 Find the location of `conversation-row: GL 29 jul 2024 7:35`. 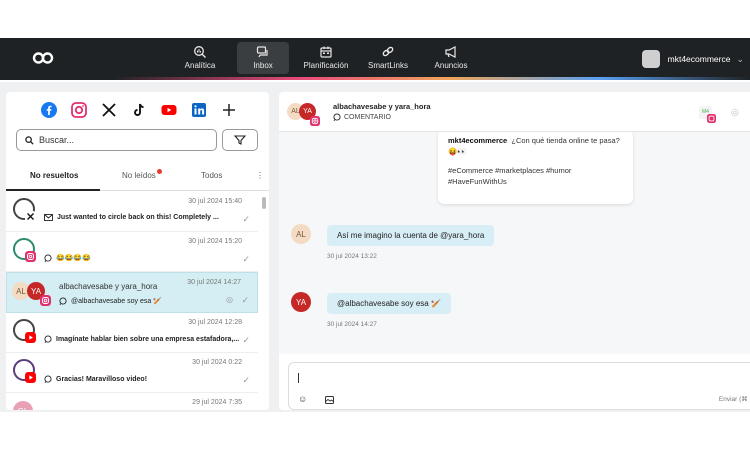

conversation-row: GL 29 jul 2024 7:35 is located at coordinates (132, 401).